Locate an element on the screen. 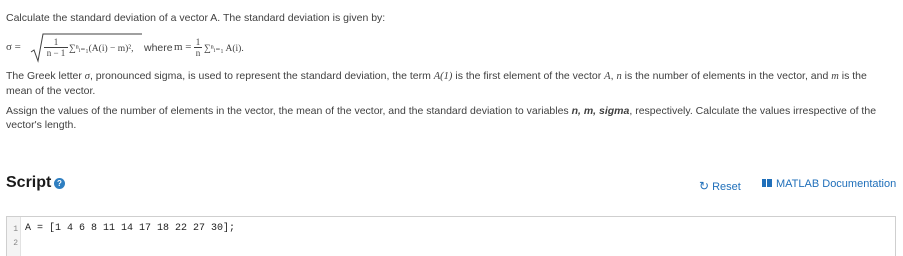 This screenshot has height=256, width=903. desc-text: The Greek letter is located at coordinates (45, 76).